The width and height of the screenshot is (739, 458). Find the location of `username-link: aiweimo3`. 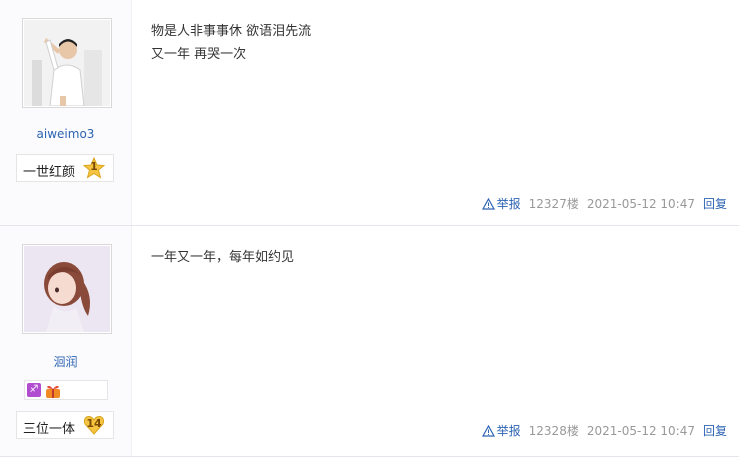

username-link: aiweimo3 is located at coordinates (65, 134).